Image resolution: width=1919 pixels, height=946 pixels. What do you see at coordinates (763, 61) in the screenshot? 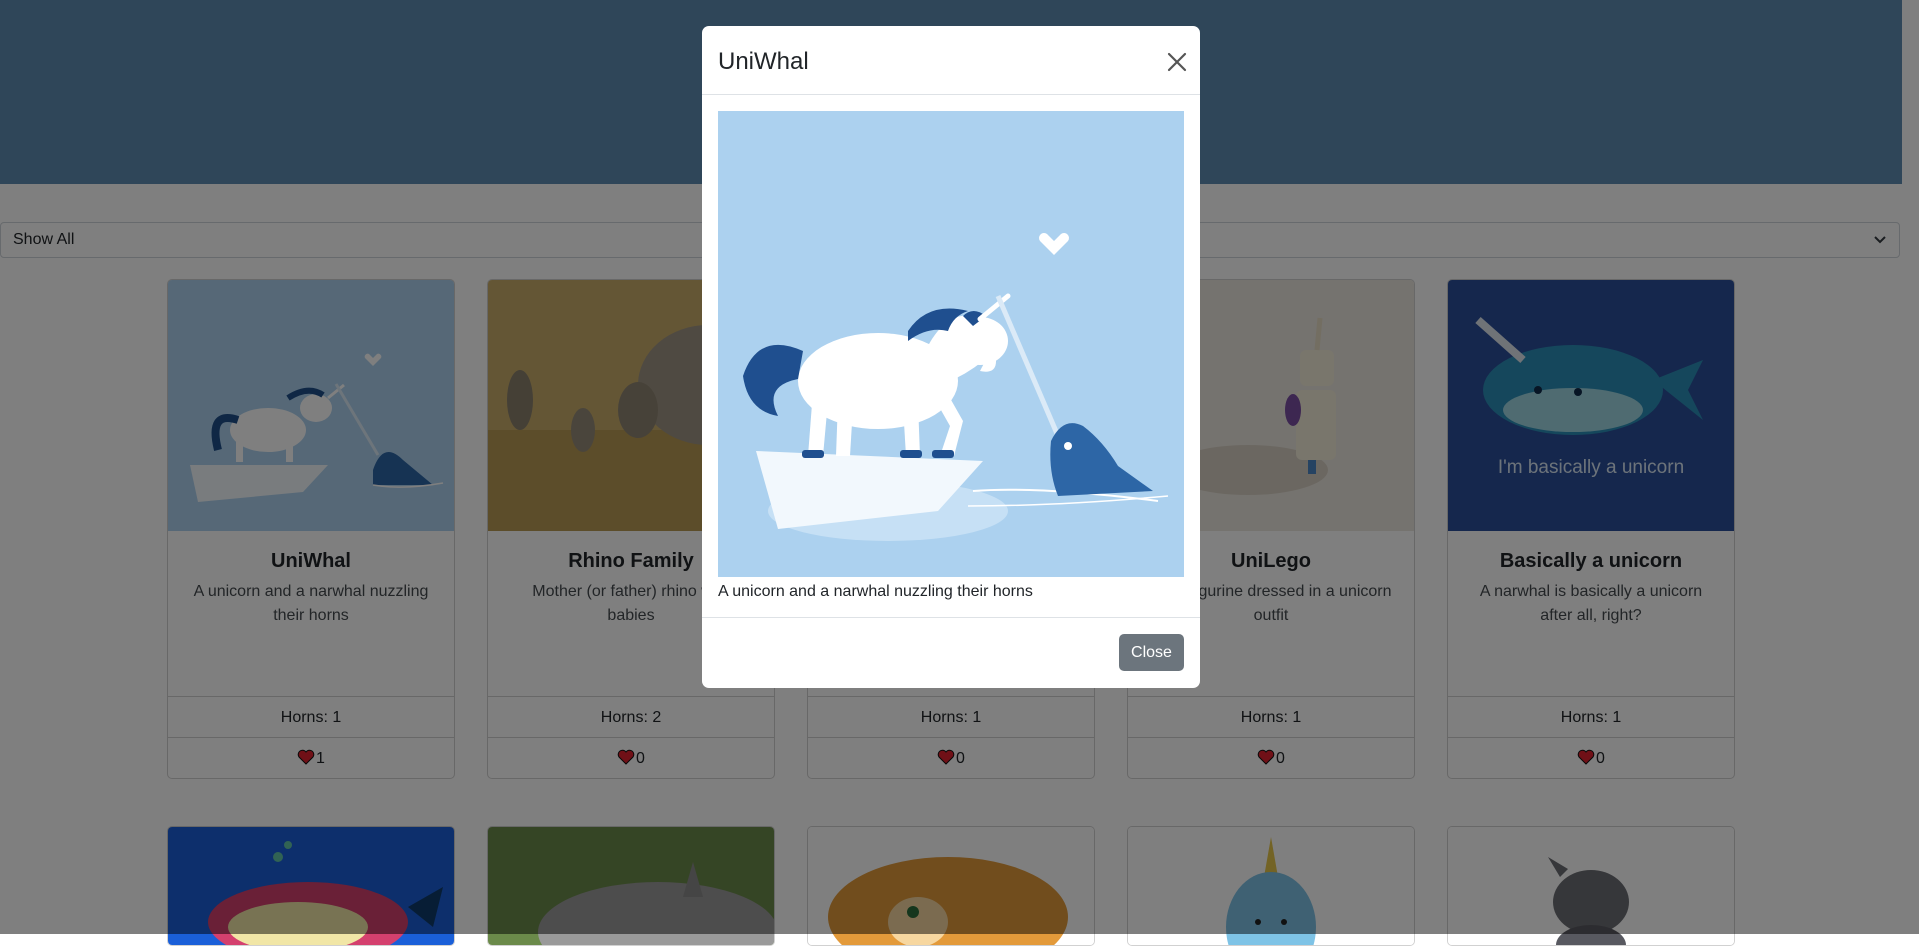
I see `modal-title: UniWhal` at bounding box center [763, 61].